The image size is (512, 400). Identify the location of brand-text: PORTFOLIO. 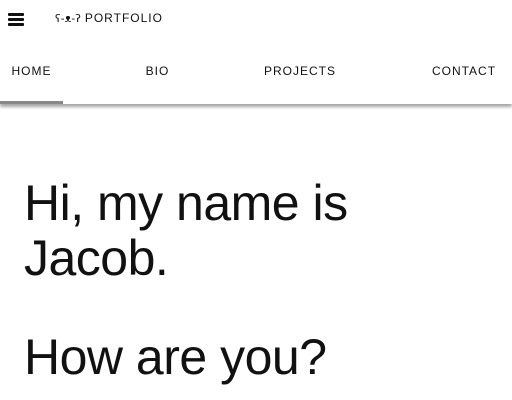
(123, 18).